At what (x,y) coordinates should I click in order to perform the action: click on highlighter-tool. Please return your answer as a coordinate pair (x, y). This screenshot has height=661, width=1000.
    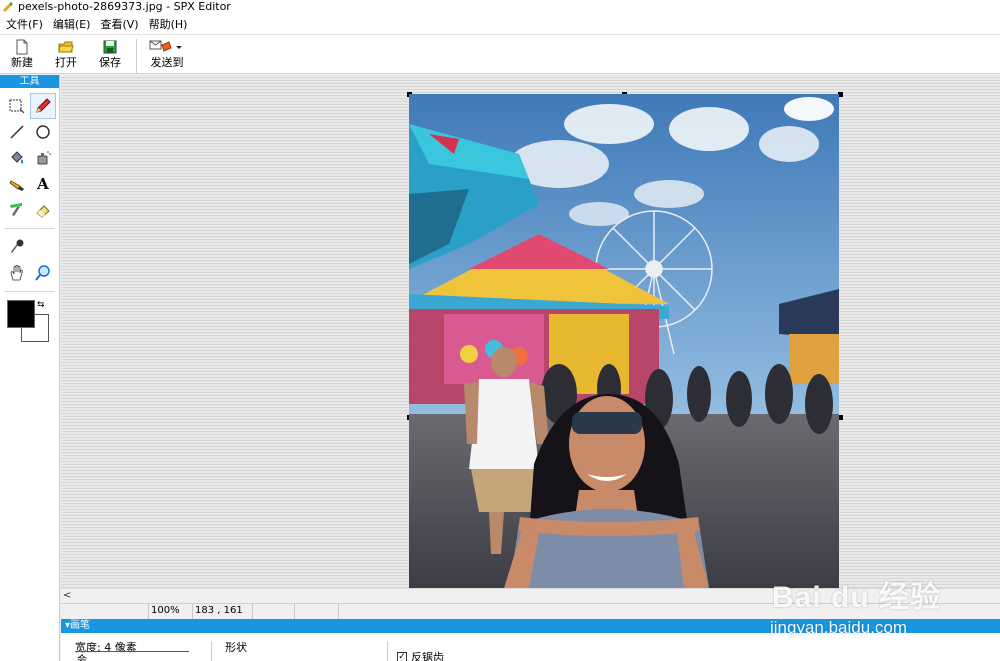
    Looking at the image, I should click on (17, 210).